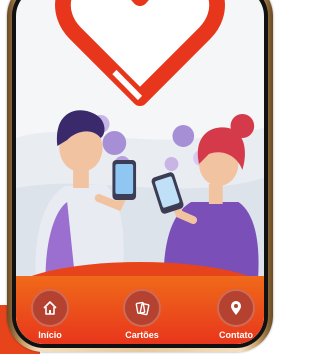  Describe the element at coordinates (50, 335) in the screenshot. I see `nav-label-inicio: Início` at that location.